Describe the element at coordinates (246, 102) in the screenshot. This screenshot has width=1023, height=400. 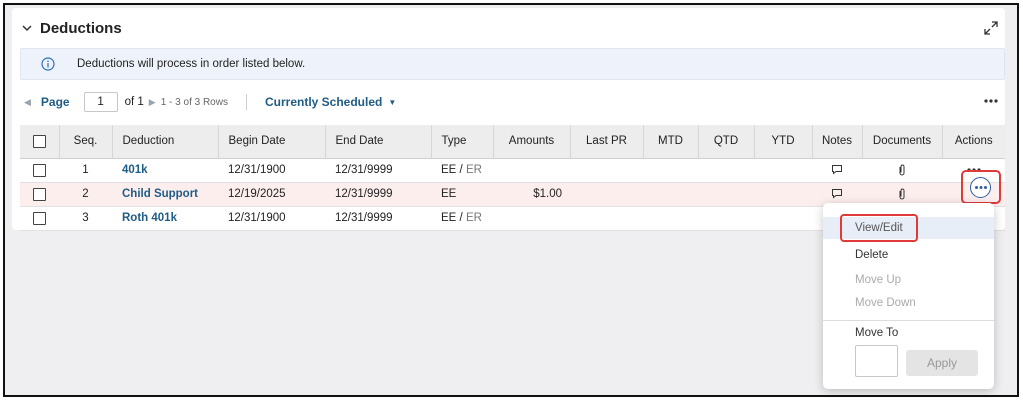
I see `pager-divider` at that location.